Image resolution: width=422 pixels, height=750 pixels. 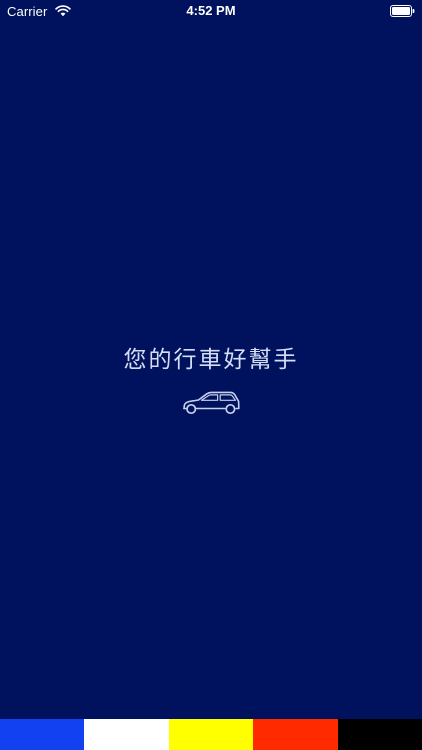 I want to click on color-stripe, so click(x=211, y=734).